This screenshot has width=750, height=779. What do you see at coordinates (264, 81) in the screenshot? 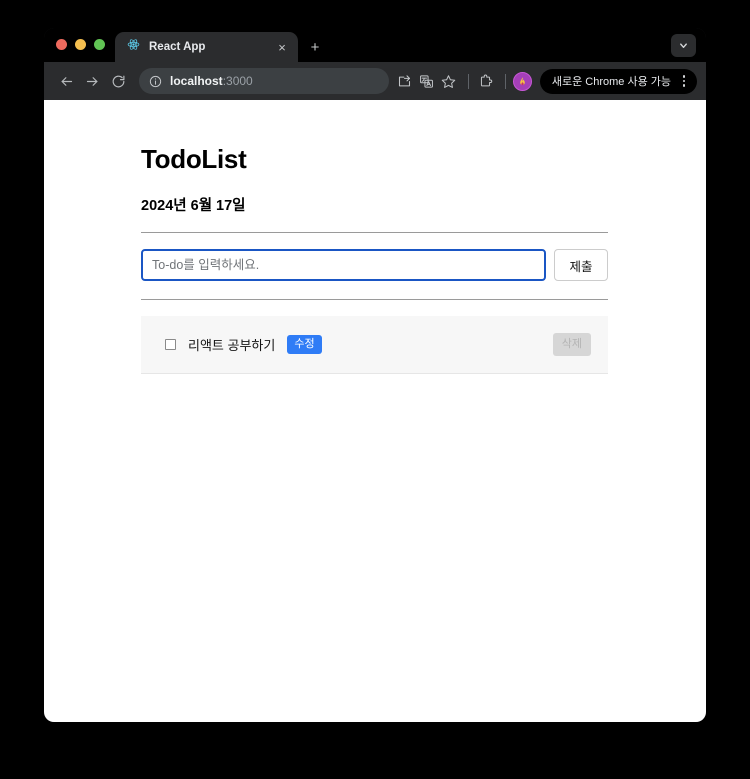
I see `address-bar: localhost:3000` at bounding box center [264, 81].